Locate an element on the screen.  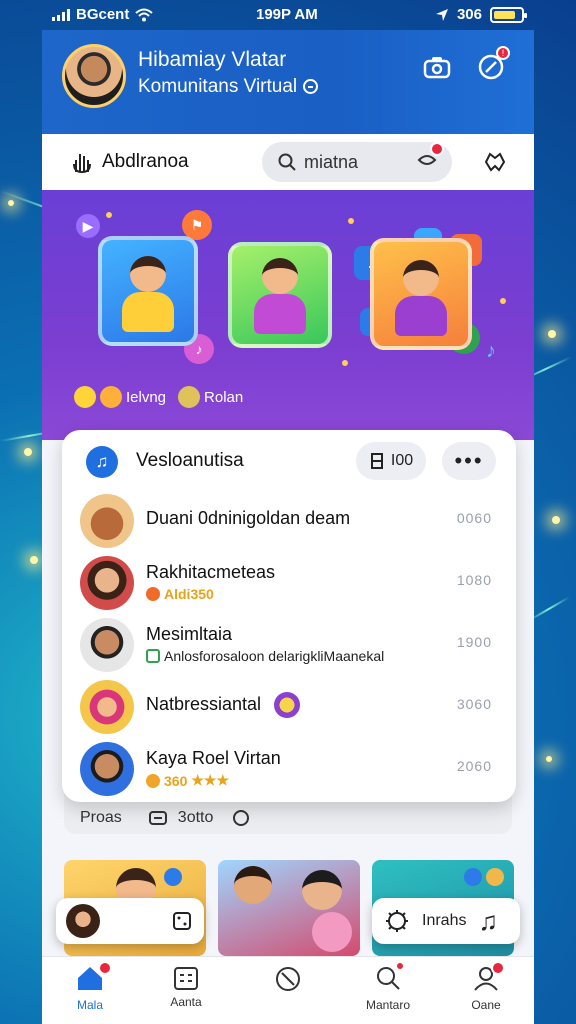
notification-badge: ! is located at coordinates (503, 53).